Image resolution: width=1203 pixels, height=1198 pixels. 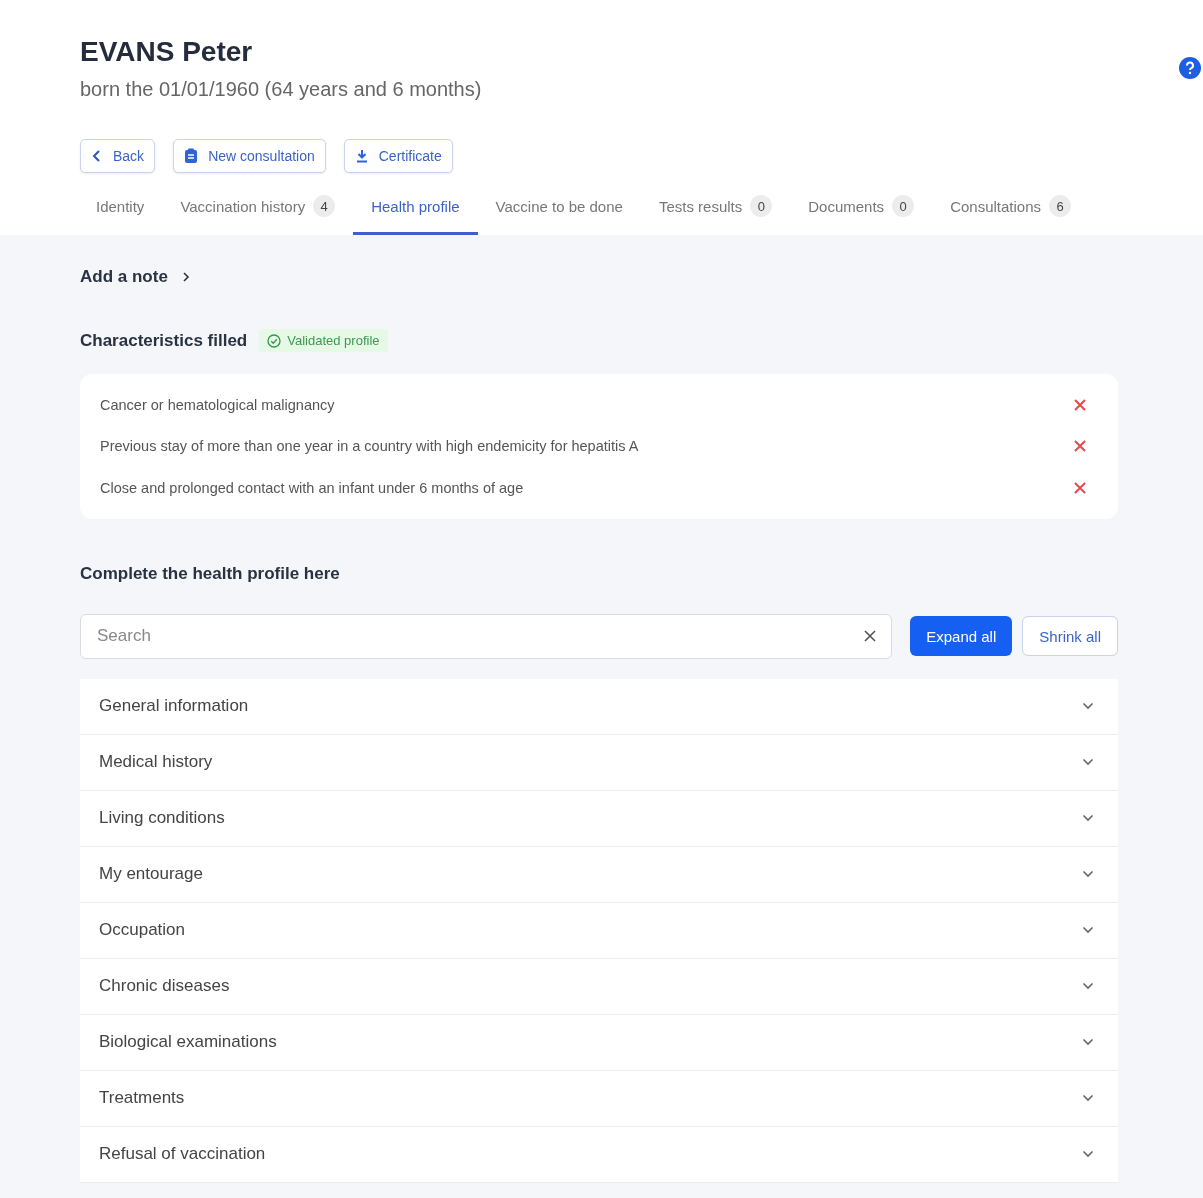 What do you see at coordinates (398, 156) in the screenshot?
I see `certificate-button: Certificate` at bounding box center [398, 156].